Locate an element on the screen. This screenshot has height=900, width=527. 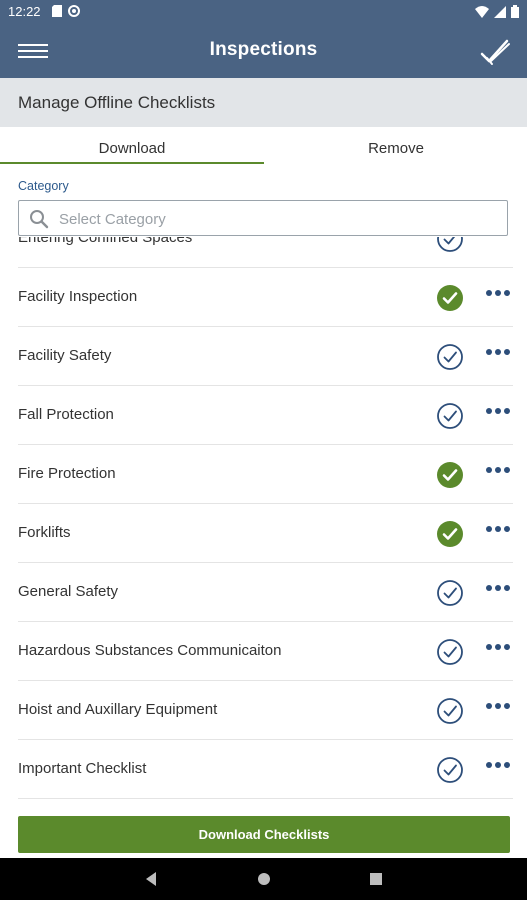
back-icon is located at coordinates (151, 879).